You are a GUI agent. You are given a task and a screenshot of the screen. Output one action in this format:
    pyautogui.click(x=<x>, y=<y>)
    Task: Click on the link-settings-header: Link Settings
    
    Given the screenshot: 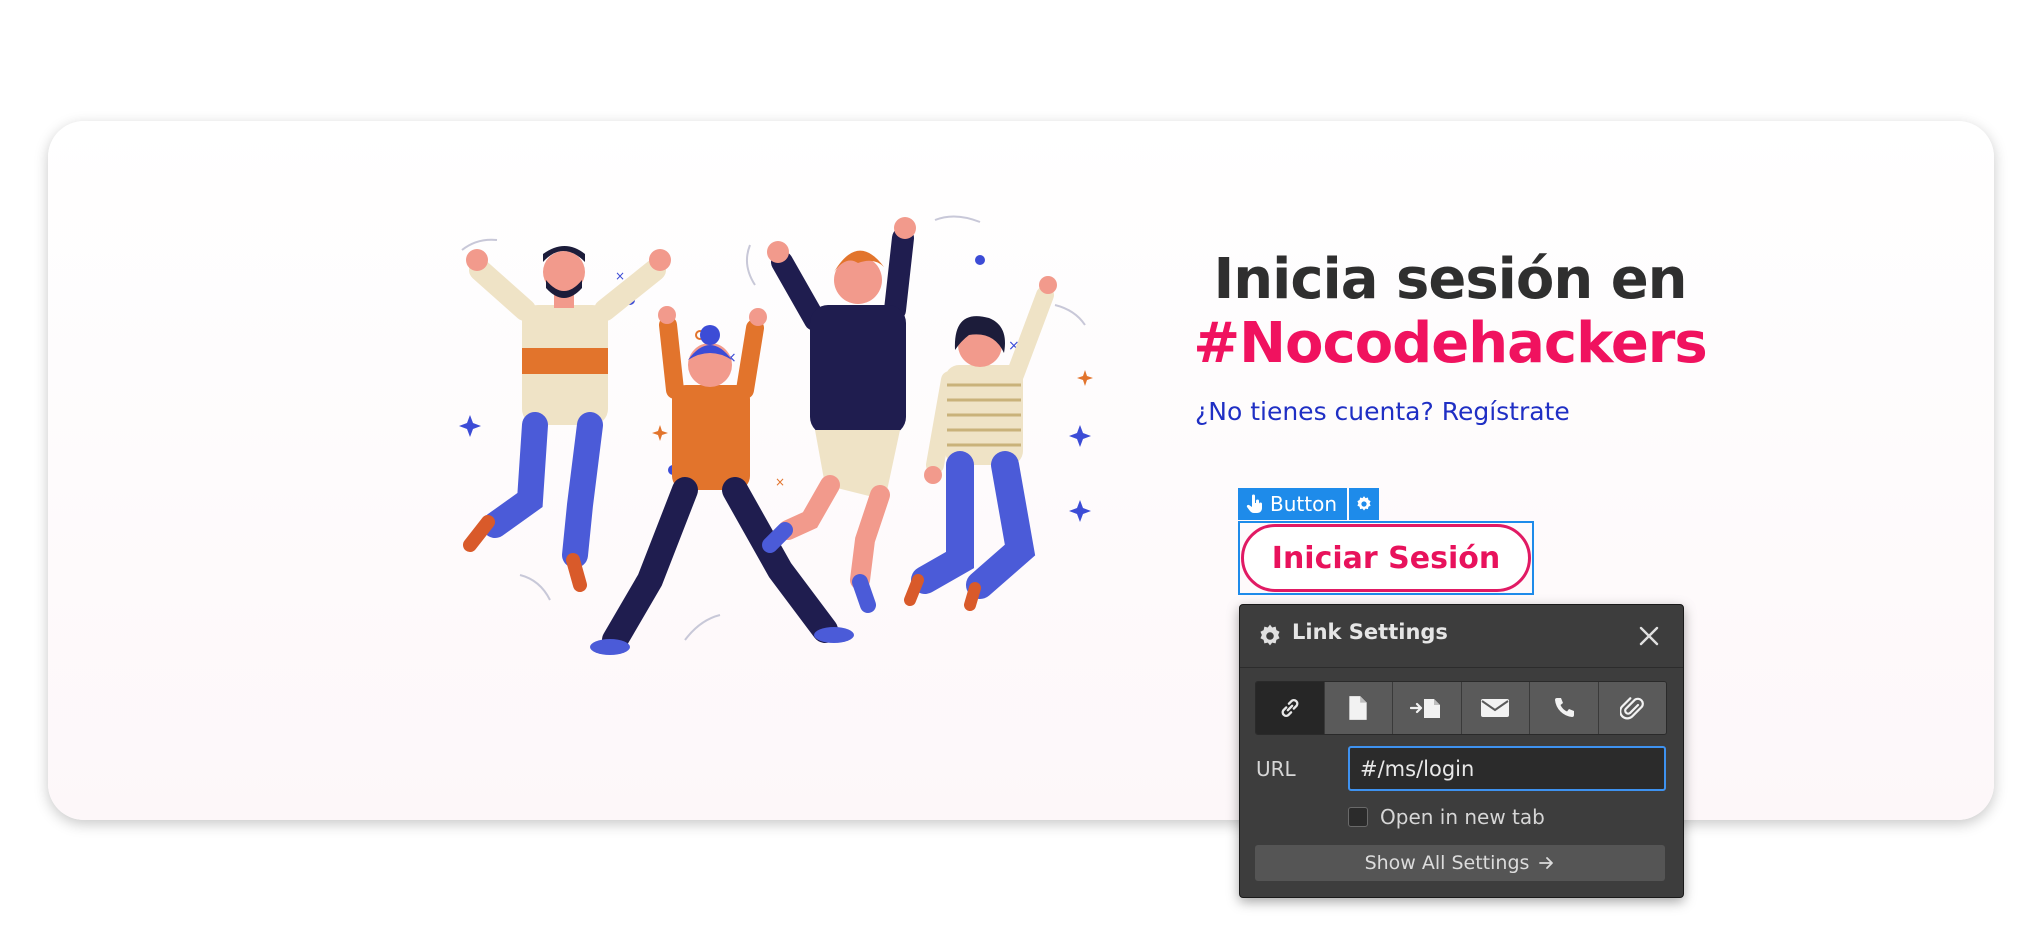 What is the action you would take?
    pyautogui.click(x=1461, y=636)
    